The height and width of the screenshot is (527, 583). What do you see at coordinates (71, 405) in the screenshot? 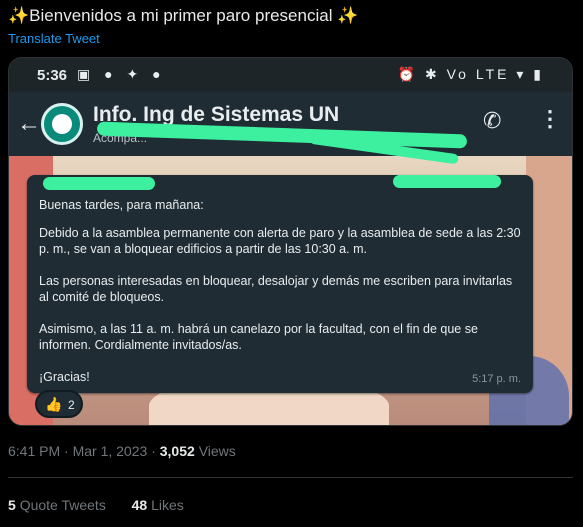
I see `reaction-count: 2` at bounding box center [71, 405].